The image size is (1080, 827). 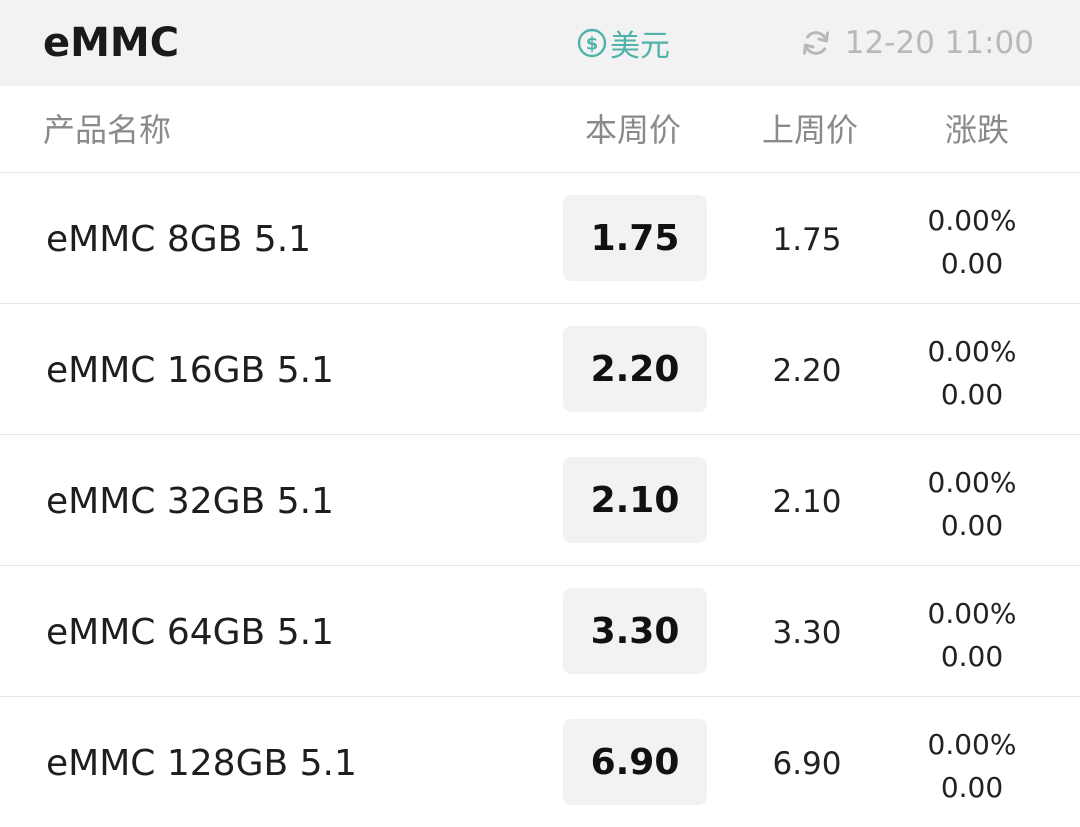 I want to click on column-header-change: 涨跌, so click(x=977, y=130).